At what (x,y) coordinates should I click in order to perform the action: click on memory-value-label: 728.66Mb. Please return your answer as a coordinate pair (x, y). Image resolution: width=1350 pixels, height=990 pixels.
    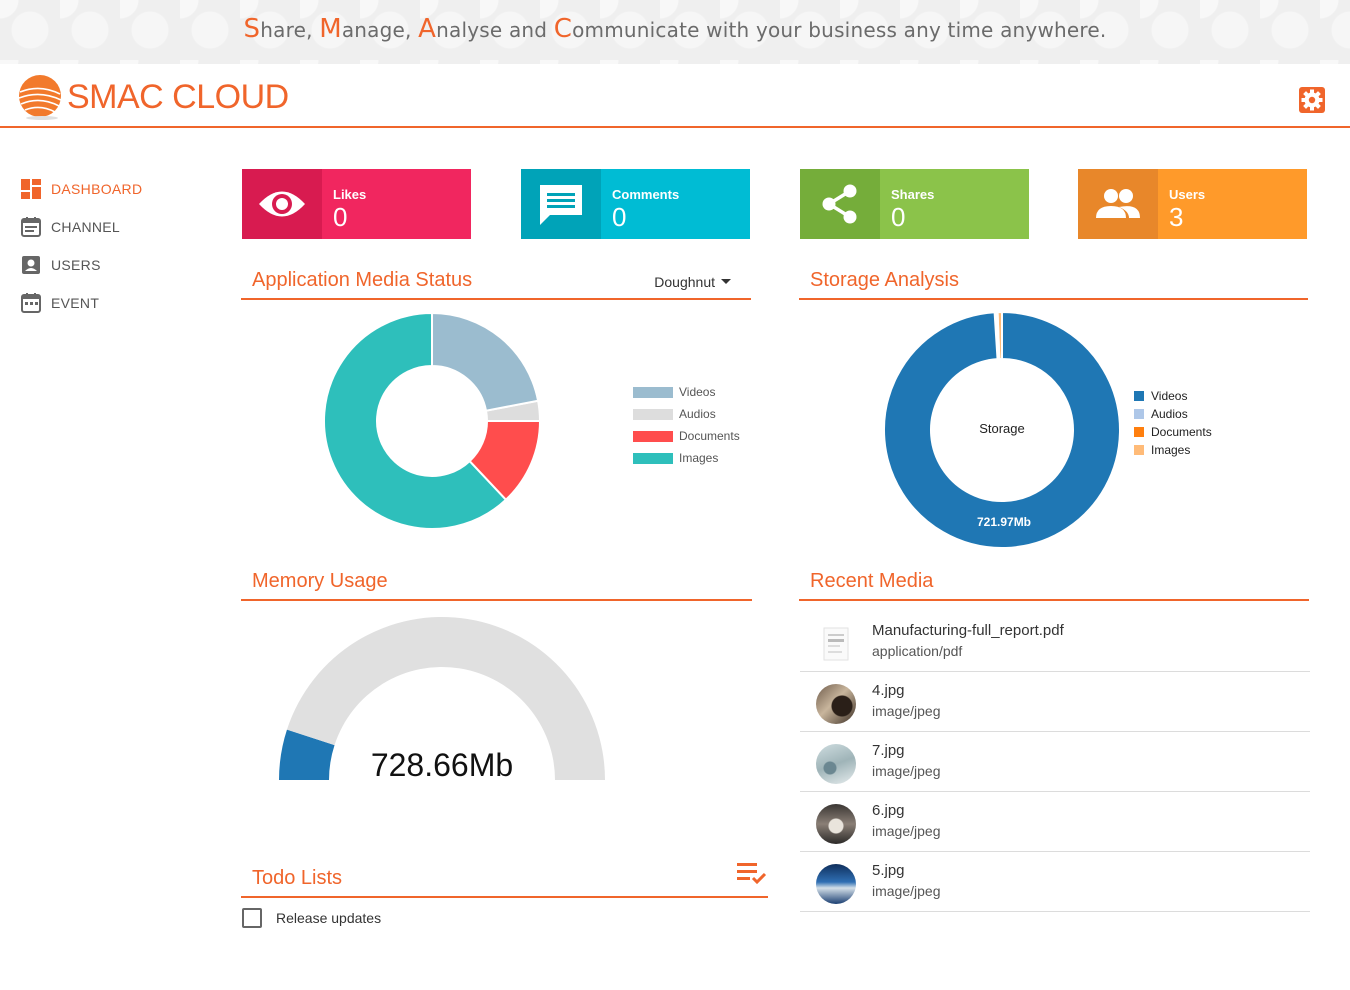
    Looking at the image, I should click on (442, 765).